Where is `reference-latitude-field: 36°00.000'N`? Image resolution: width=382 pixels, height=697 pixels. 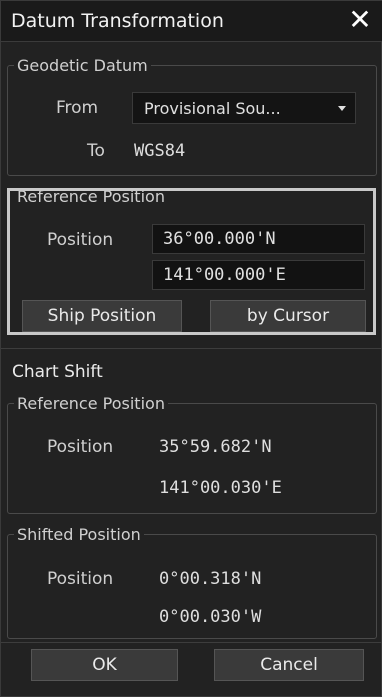 reference-latitude-field: 36°00.000'N is located at coordinates (258, 239).